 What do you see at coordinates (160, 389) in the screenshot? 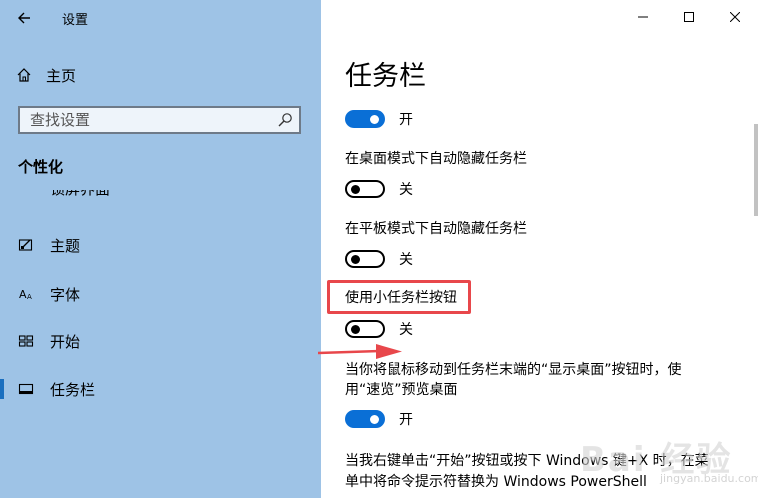
I see `sidebar-item-taskbar: 任务栏` at bounding box center [160, 389].